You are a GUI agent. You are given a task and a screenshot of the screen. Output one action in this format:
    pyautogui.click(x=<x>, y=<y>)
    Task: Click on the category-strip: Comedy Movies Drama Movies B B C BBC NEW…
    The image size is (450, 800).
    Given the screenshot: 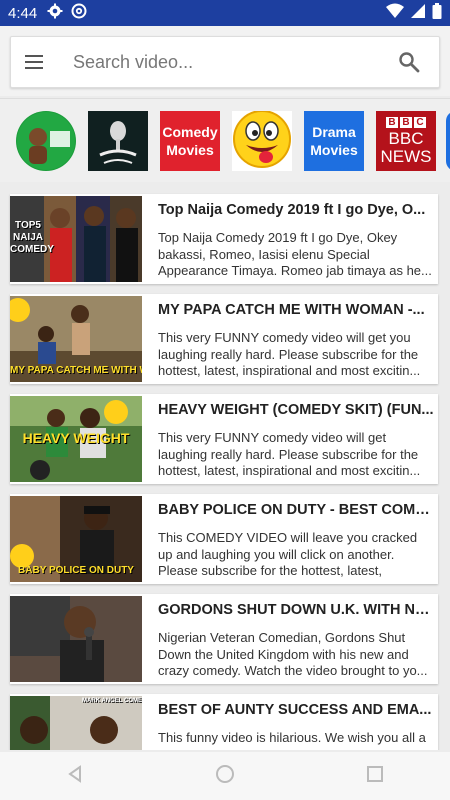 What is the action you would take?
    pyautogui.click(x=225, y=140)
    